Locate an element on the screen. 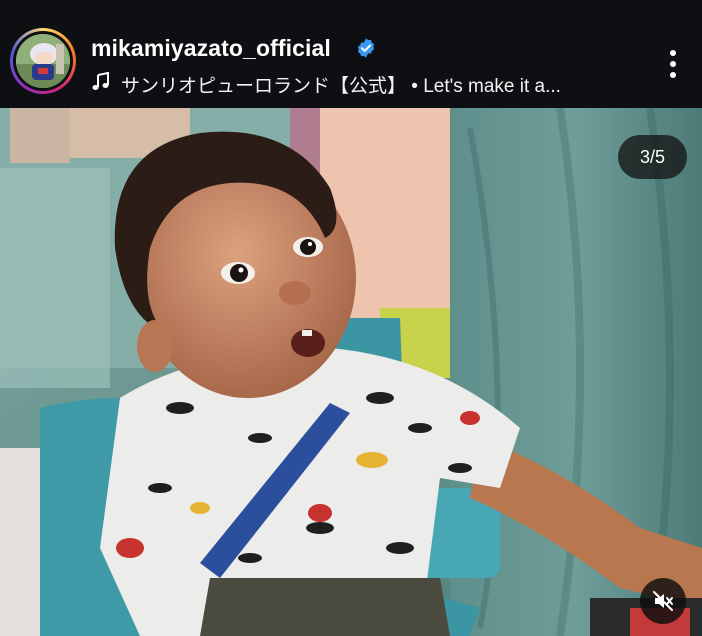  mute-button is located at coordinates (663, 601).